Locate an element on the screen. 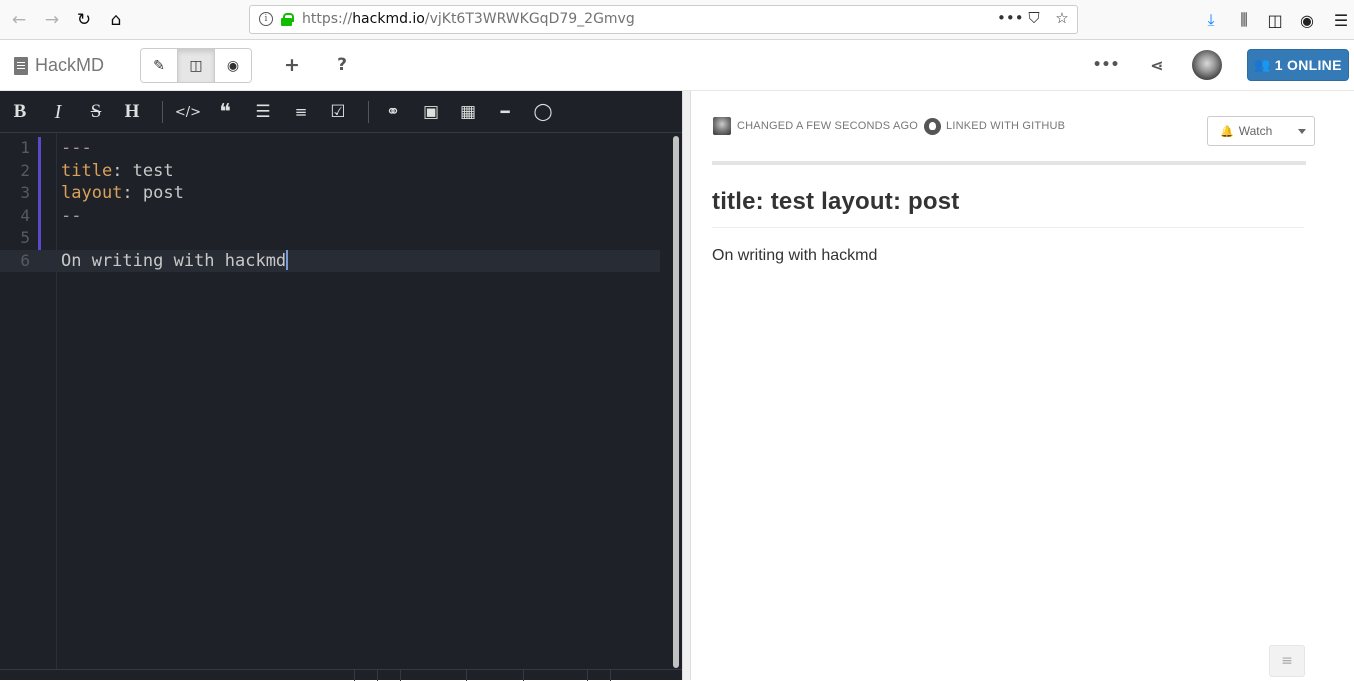  help-button: ? is located at coordinates (342, 65).